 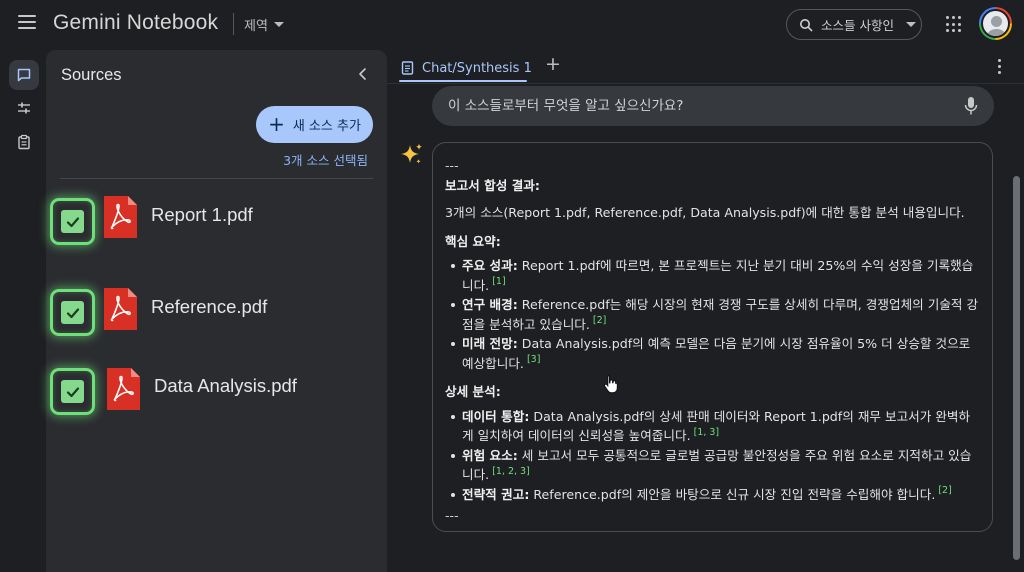 What do you see at coordinates (490, 304) in the screenshot?
I see `item-label: 연구 배경:` at bounding box center [490, 304].